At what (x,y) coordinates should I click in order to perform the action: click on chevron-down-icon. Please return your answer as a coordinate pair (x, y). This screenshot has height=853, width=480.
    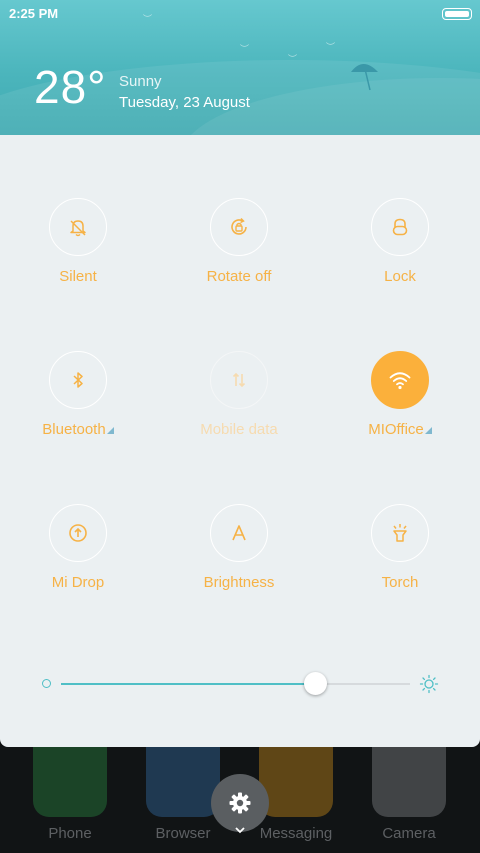
    Looking at the image, I should click on (240, 830).